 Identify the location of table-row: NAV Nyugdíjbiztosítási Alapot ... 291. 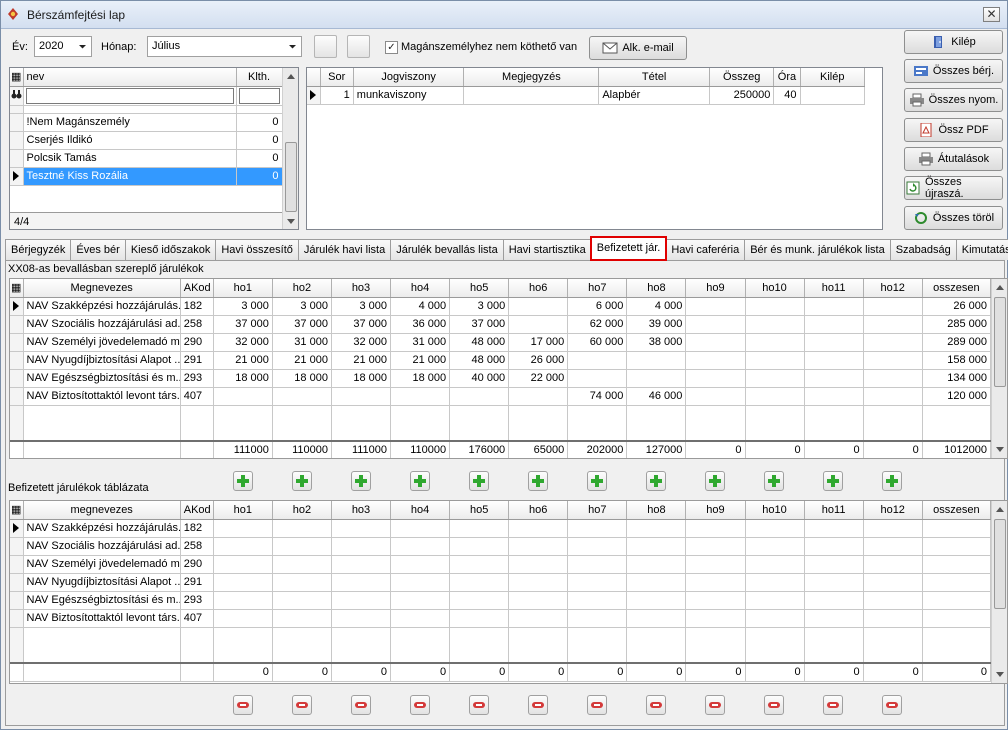
(501, 582).